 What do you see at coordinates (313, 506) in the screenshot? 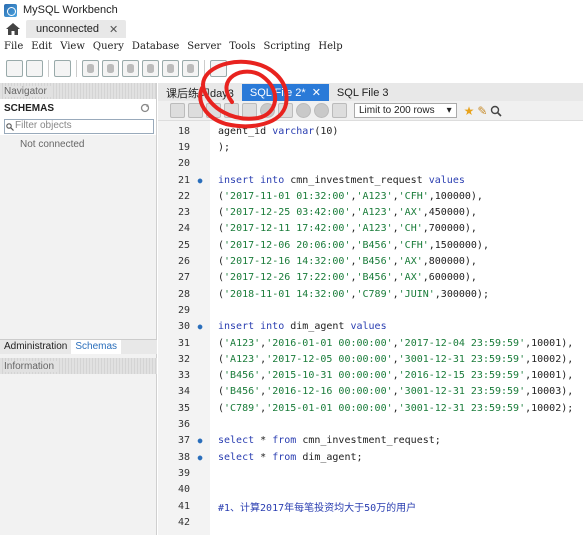
I see `code-text: #1、计算2017年每笔投资均大于50万的用户` at bounding box center [313, 506].